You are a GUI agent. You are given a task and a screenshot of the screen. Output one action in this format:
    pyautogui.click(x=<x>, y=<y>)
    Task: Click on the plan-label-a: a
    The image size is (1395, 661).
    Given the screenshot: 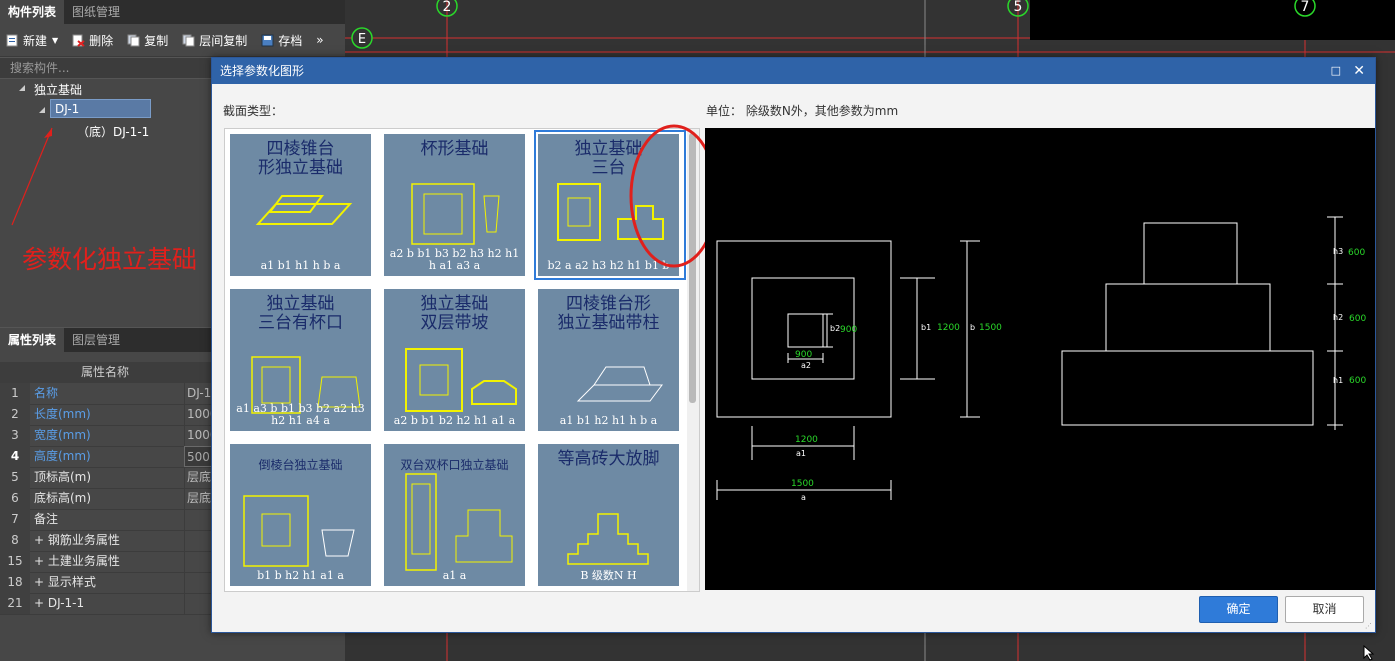 What is the action you would take?
    pyautogui.click(x=803, y=497)
    